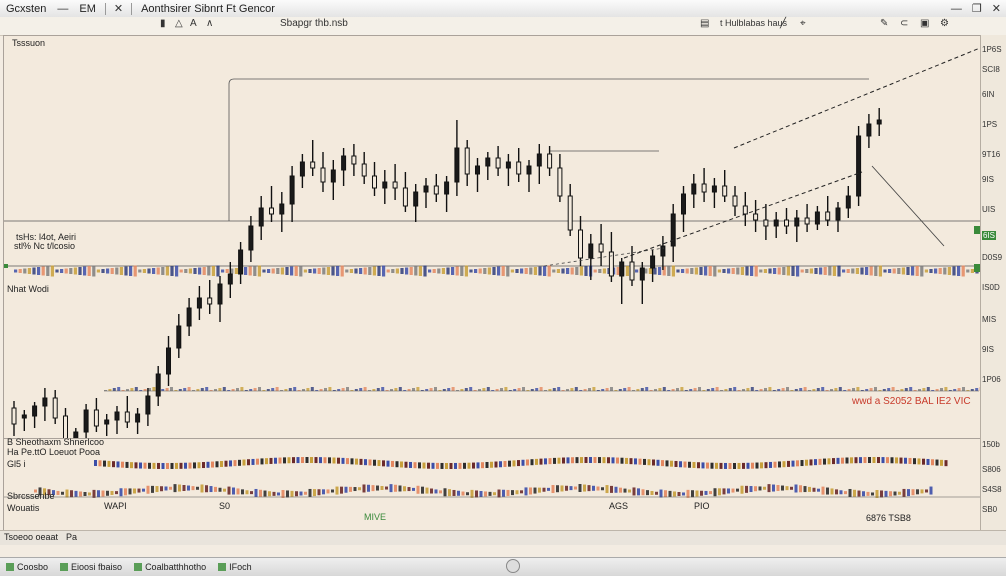  I want to click on taskbar-item: Coosbo, so click(27, 567).